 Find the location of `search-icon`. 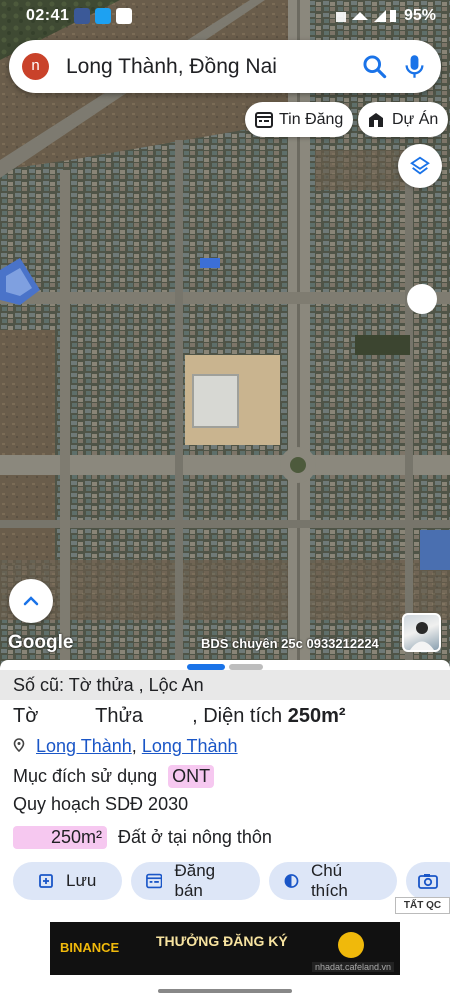

search-icon is located at coordinates (374, 66).